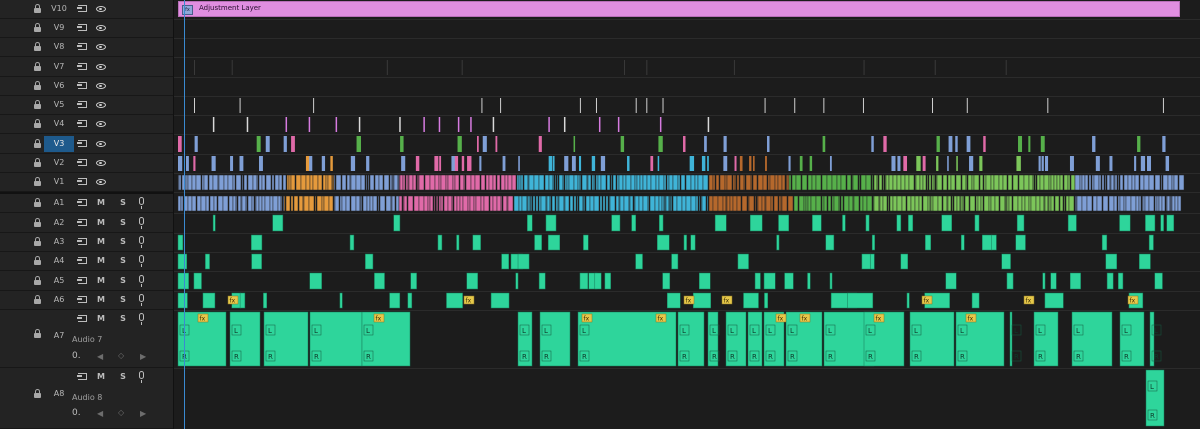 The image size is (1200, 429). I want to click on track-name: V9, so click(59, 28).